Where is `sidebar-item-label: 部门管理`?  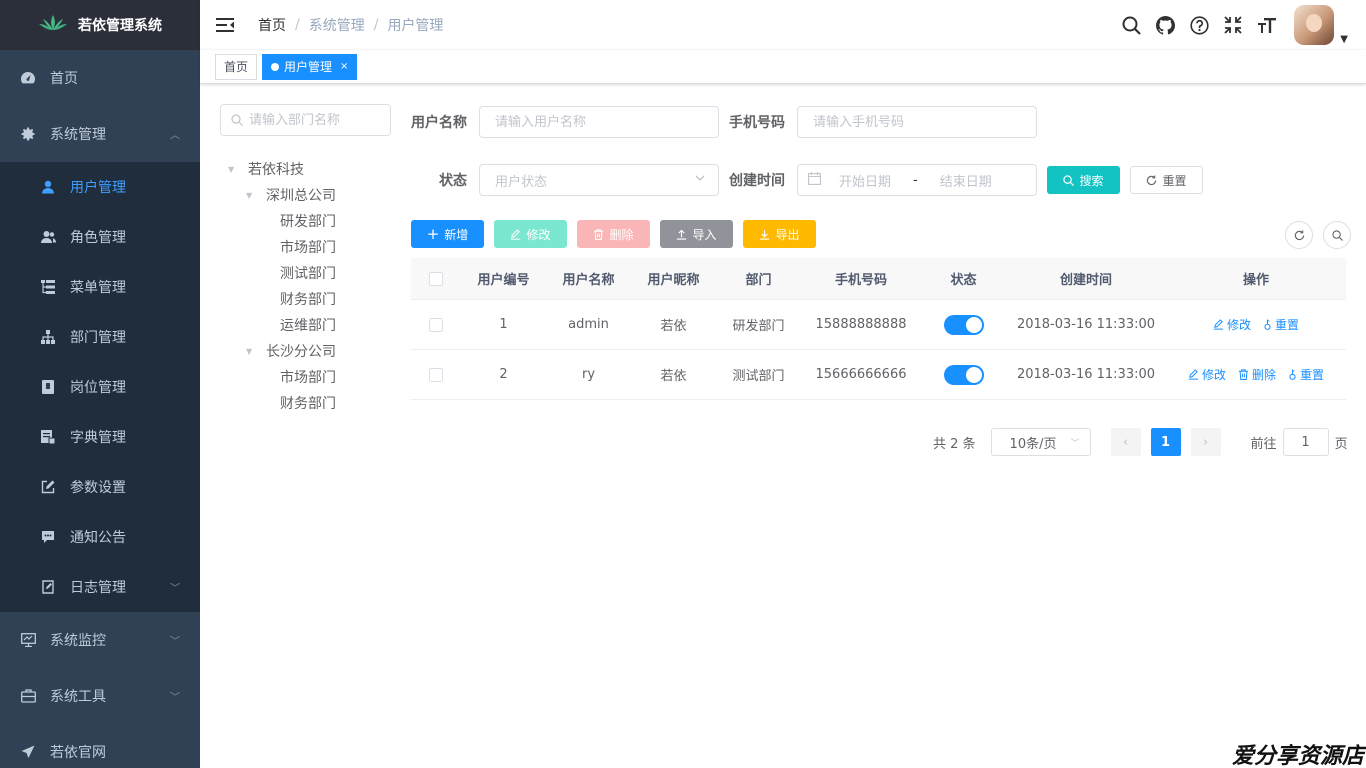
sidebar-item-label: 部门管理 is located at coordinates (98, 338).